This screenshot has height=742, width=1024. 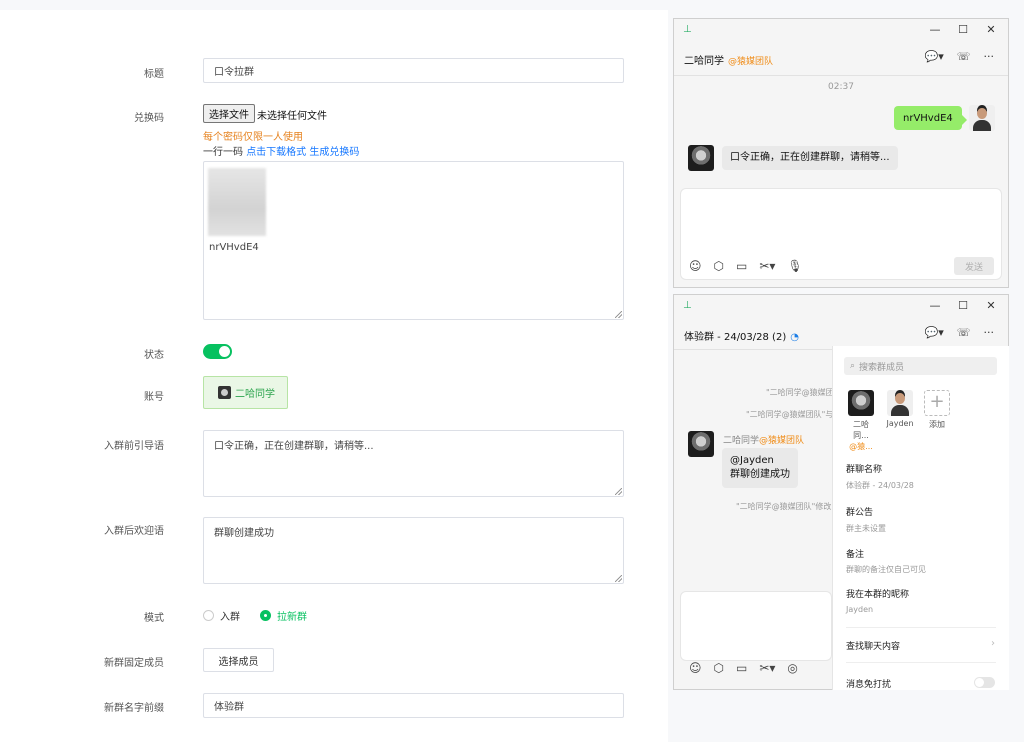 I want to click on remark-value: 群聊的备注仅自己可见, so click(x=886, y=569).